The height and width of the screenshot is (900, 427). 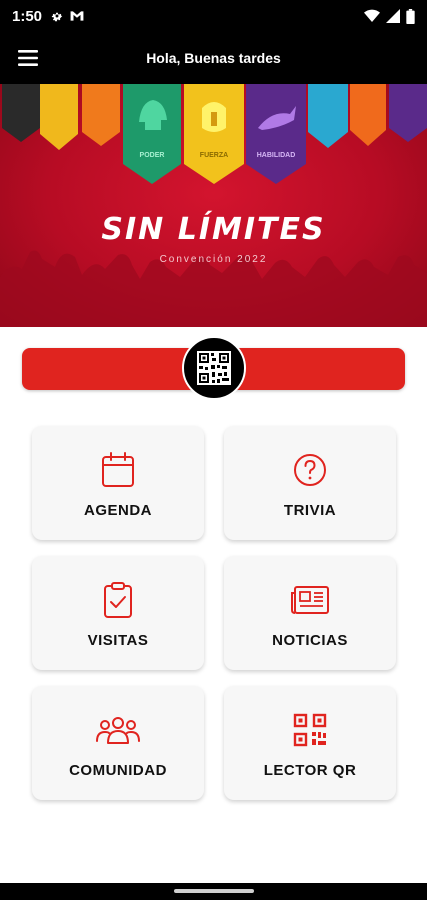 What do you see at coordinates (118, 640) in the screenshot?
I see `menu-card-label: VISITAS` at bounding box center [118, 640].